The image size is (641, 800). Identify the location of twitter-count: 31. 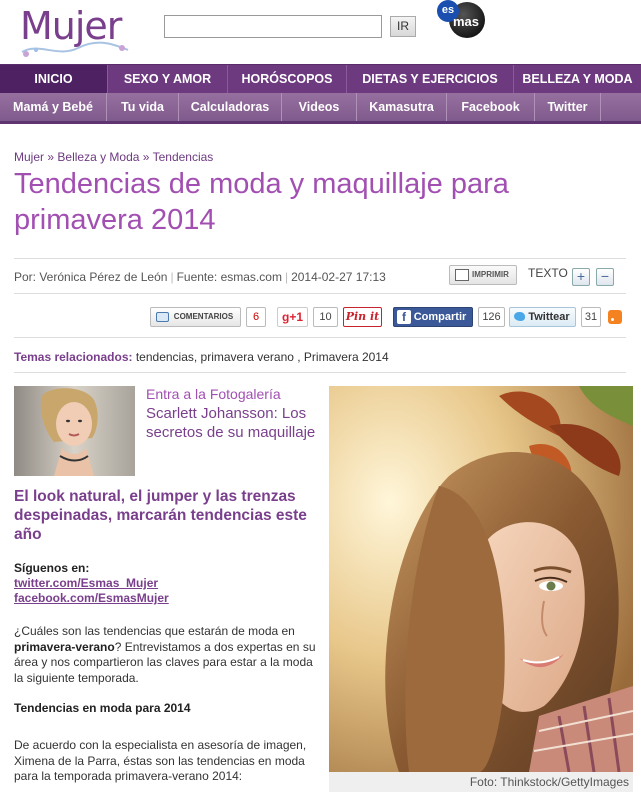
(591, 317).